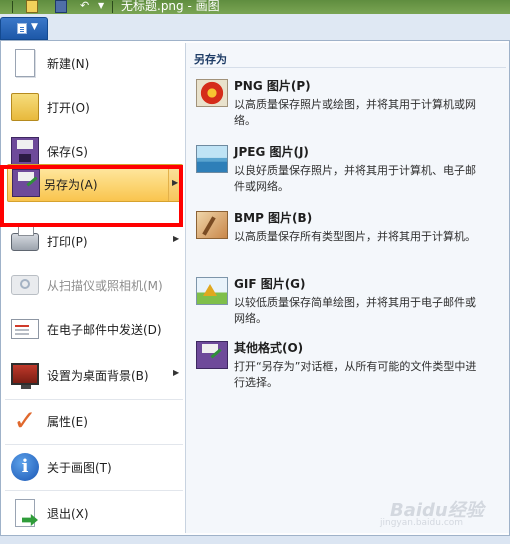 The width and height of the screenshot is (510, 544). Describe the element at coordinates (32, 6) in the screenshot. I see `paint-app-icon` at that location.